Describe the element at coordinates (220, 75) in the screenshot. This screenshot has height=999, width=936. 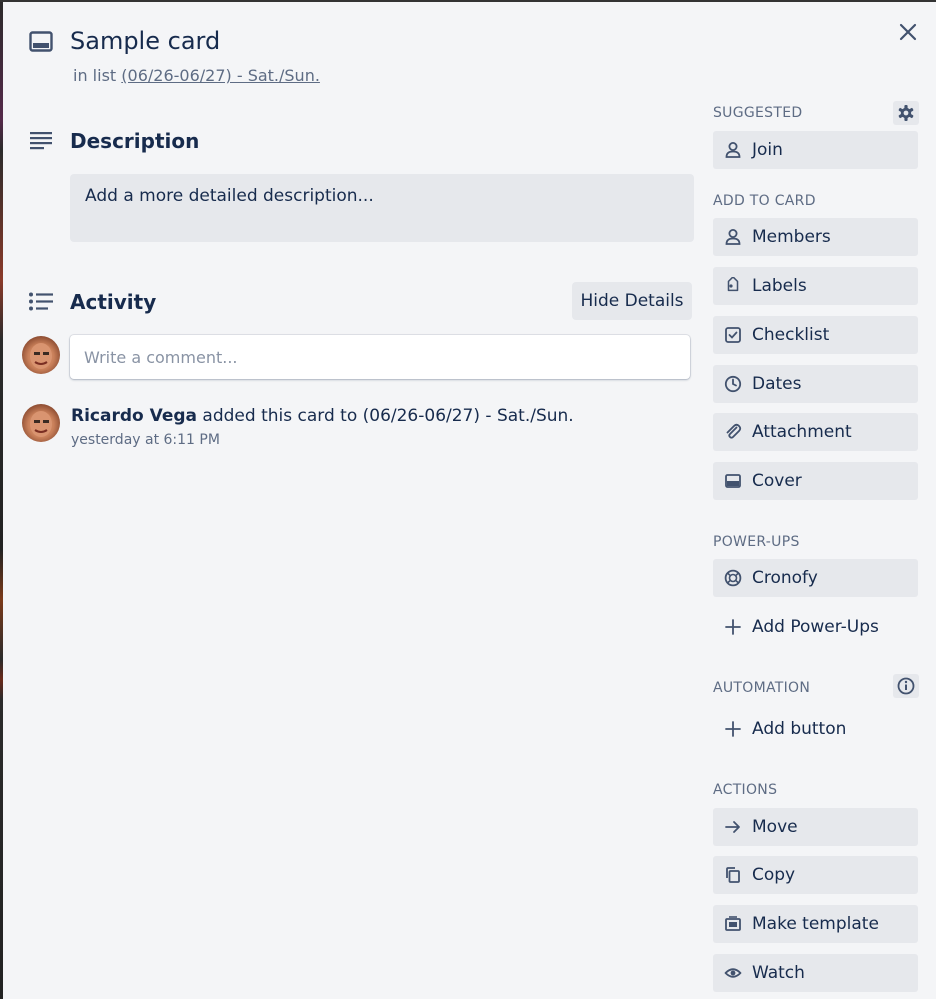
I see `list-link: (06/26-06/27) - Sat./Sun.` at that location.